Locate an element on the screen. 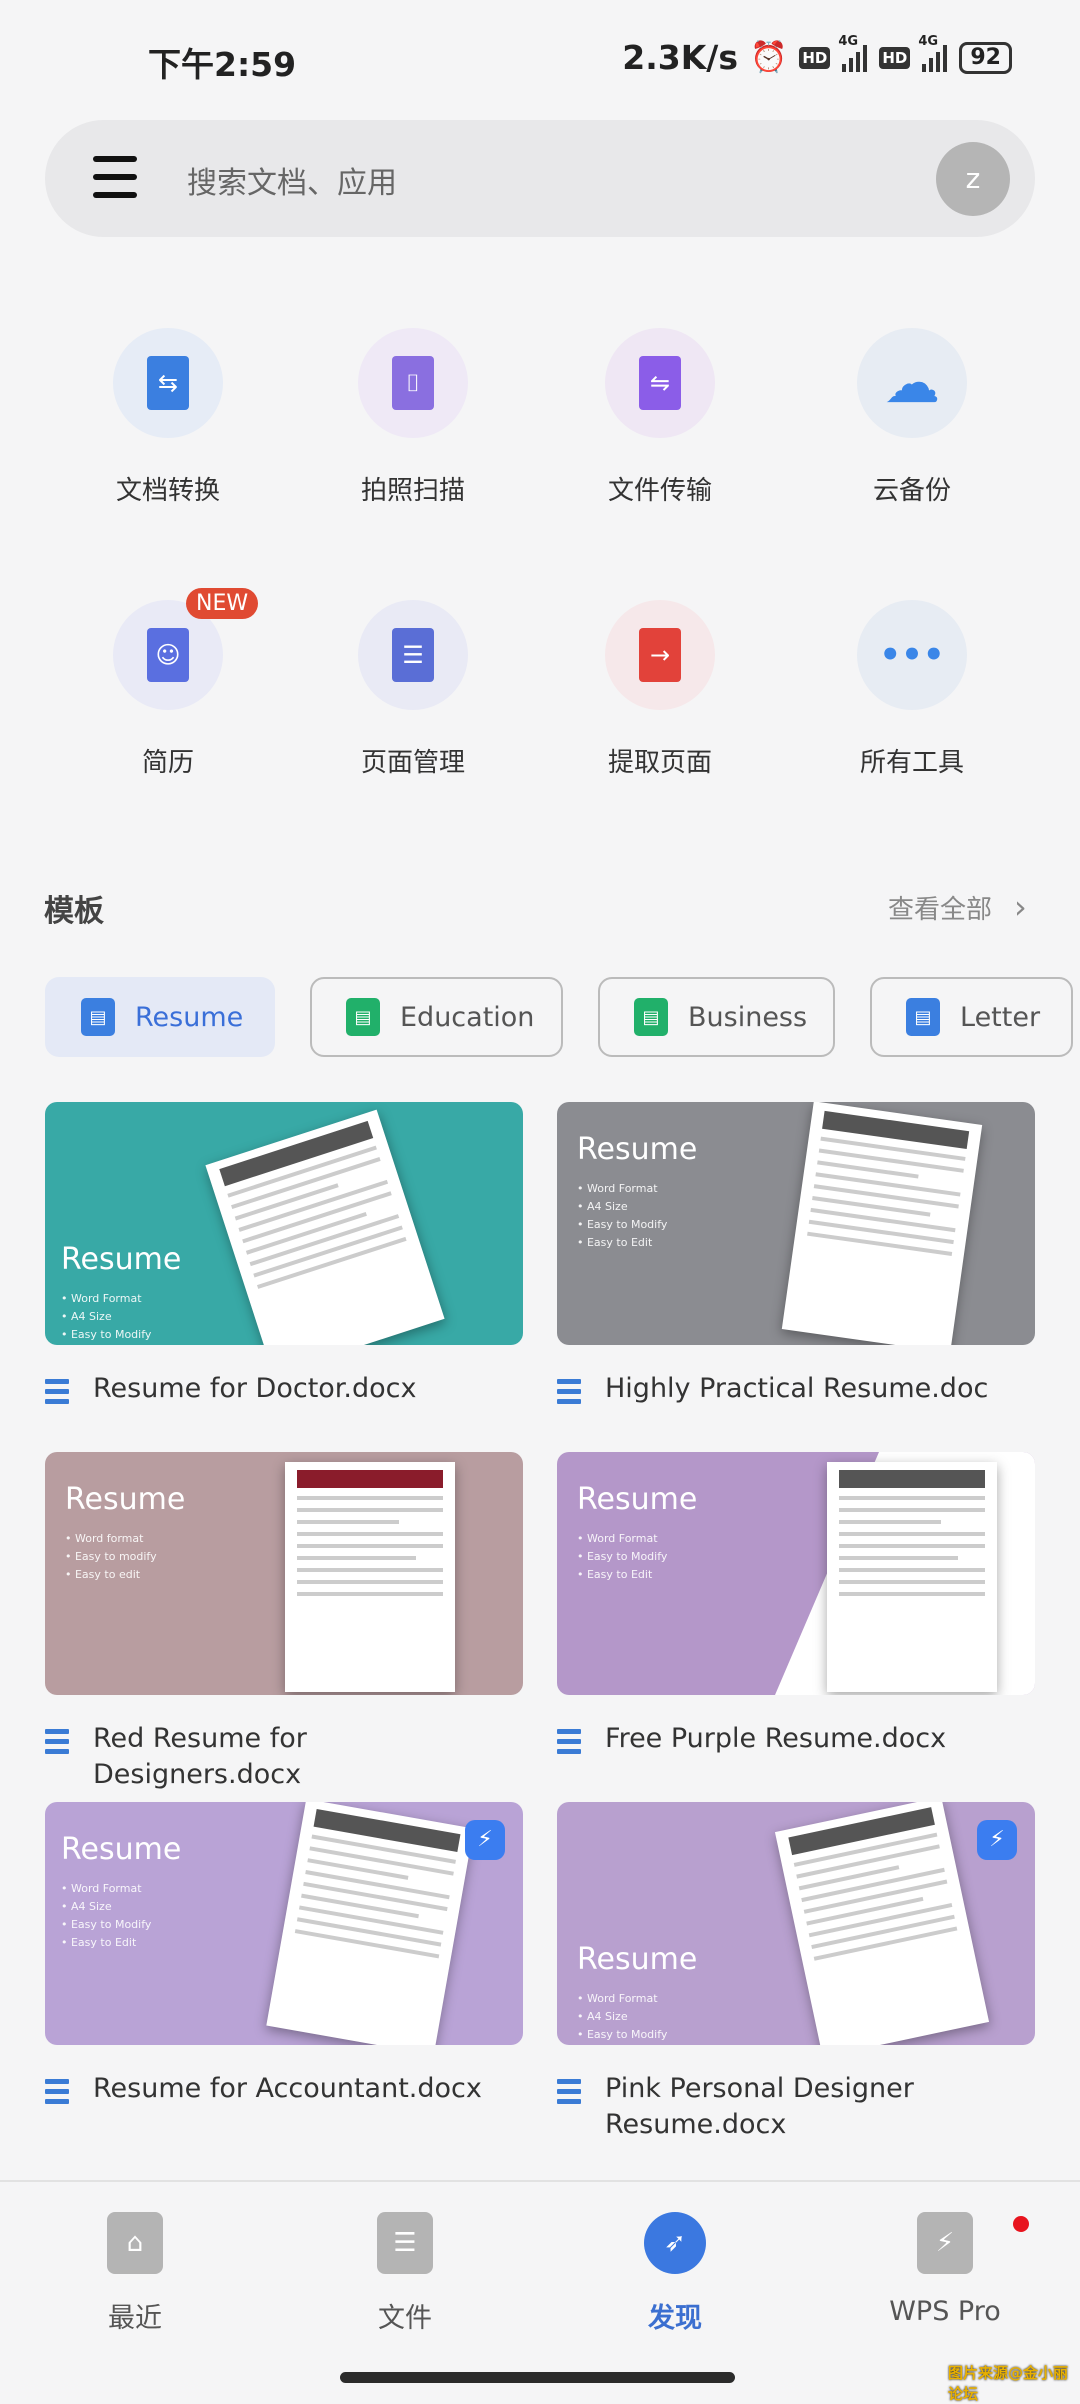  template-title: Highly Practical Resume.doc is located at coordinates (796, 1390).